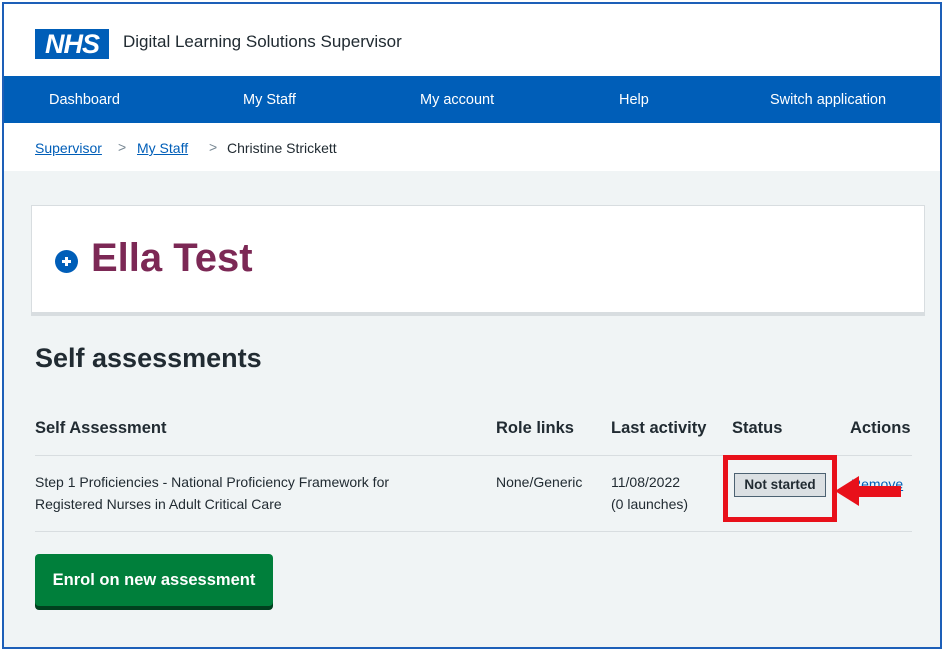  What do you see at coordinates (828, 100) in the screenshot?
I see `nav-item-switch-application: Switch application` at bounding box center [828, 100].